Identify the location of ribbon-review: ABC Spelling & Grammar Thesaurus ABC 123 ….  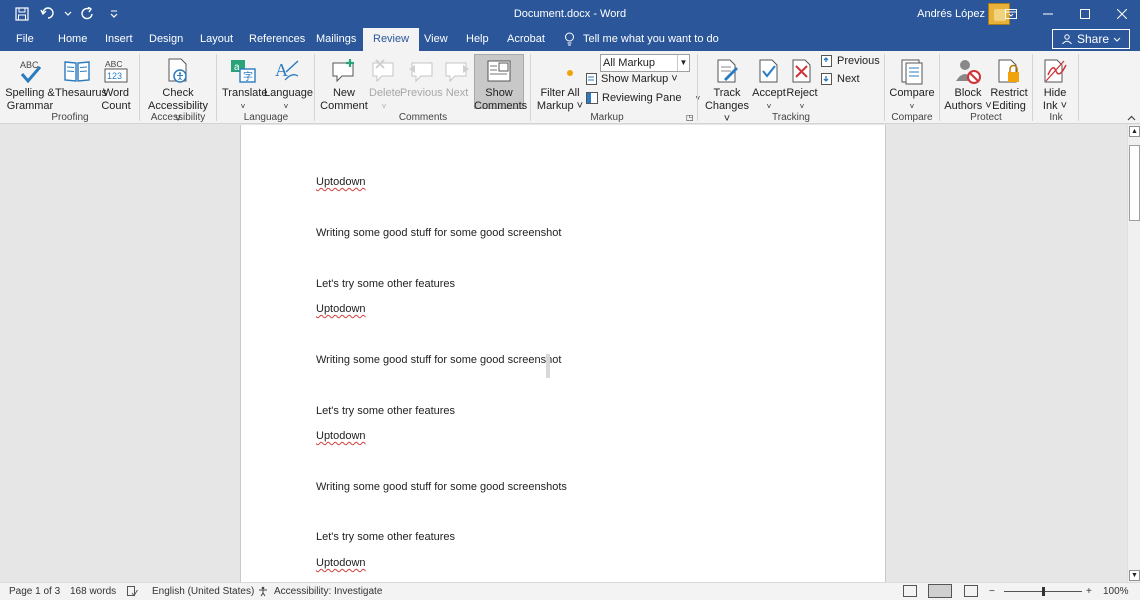
(570, 88).